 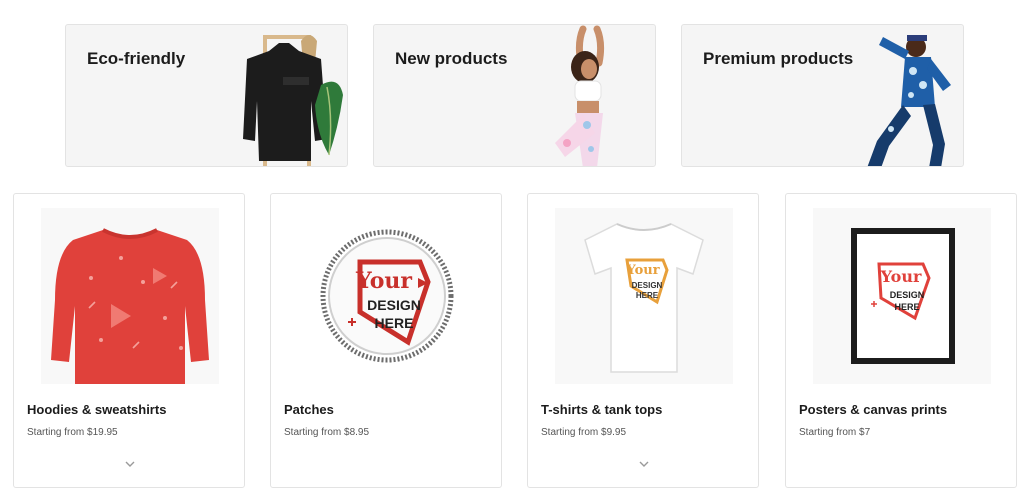 What do you see at coordinates (309, 409) in the screenshot?
I see `product-name: Patches` at bounding box center [309, 409].